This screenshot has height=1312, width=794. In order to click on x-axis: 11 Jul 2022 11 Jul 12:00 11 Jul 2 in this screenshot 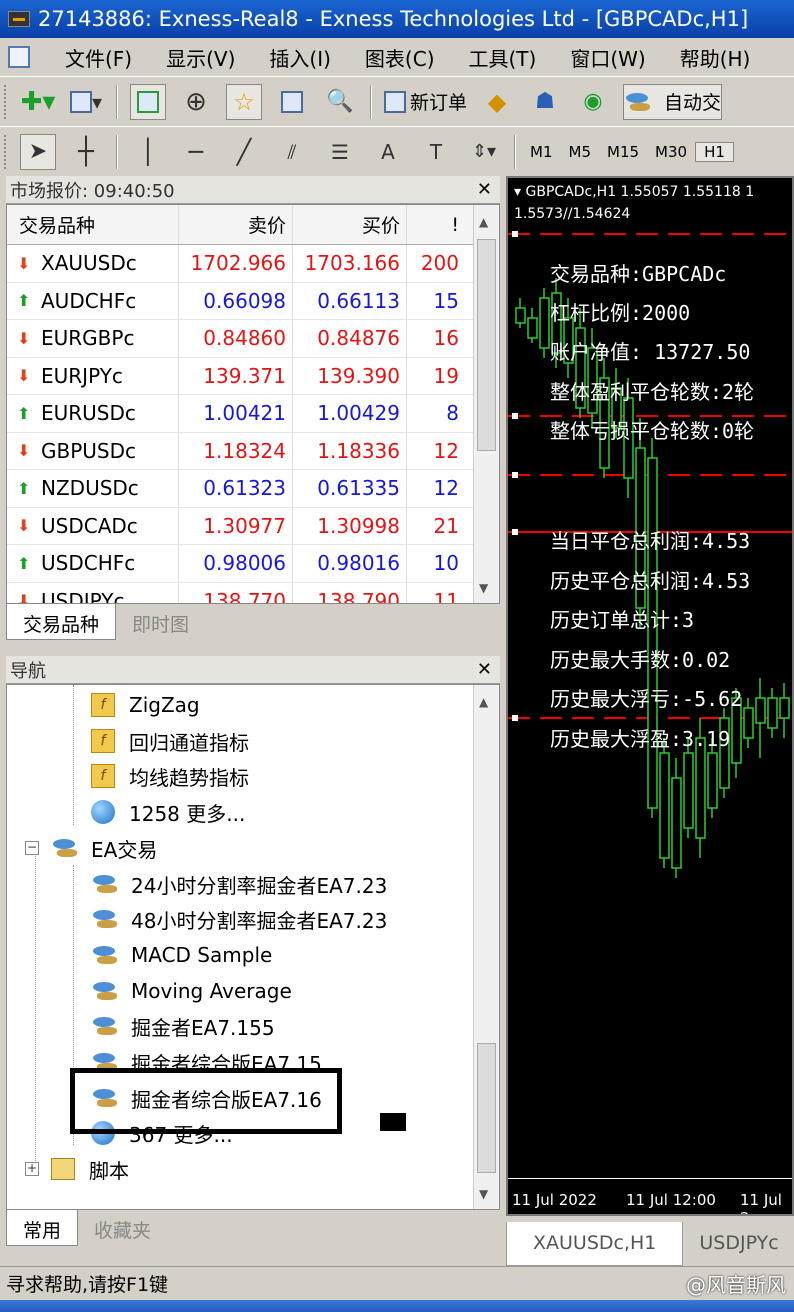, I will do `click(650, 1196)`.